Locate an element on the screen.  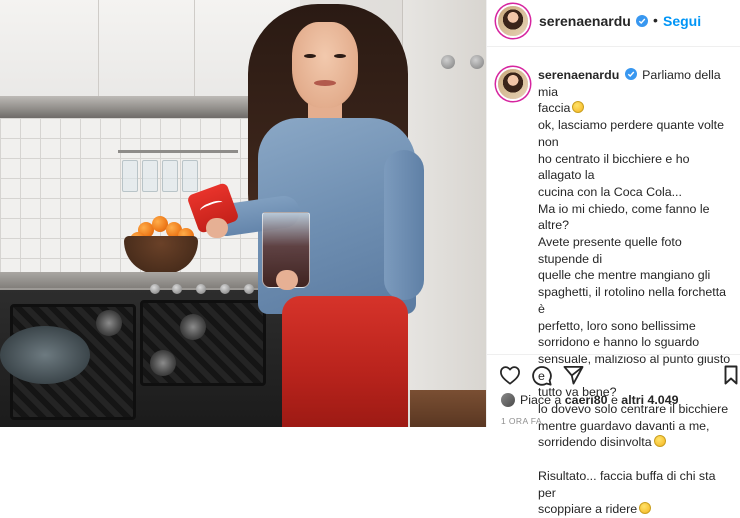
comment-icon is located at coordinates (541, 378).